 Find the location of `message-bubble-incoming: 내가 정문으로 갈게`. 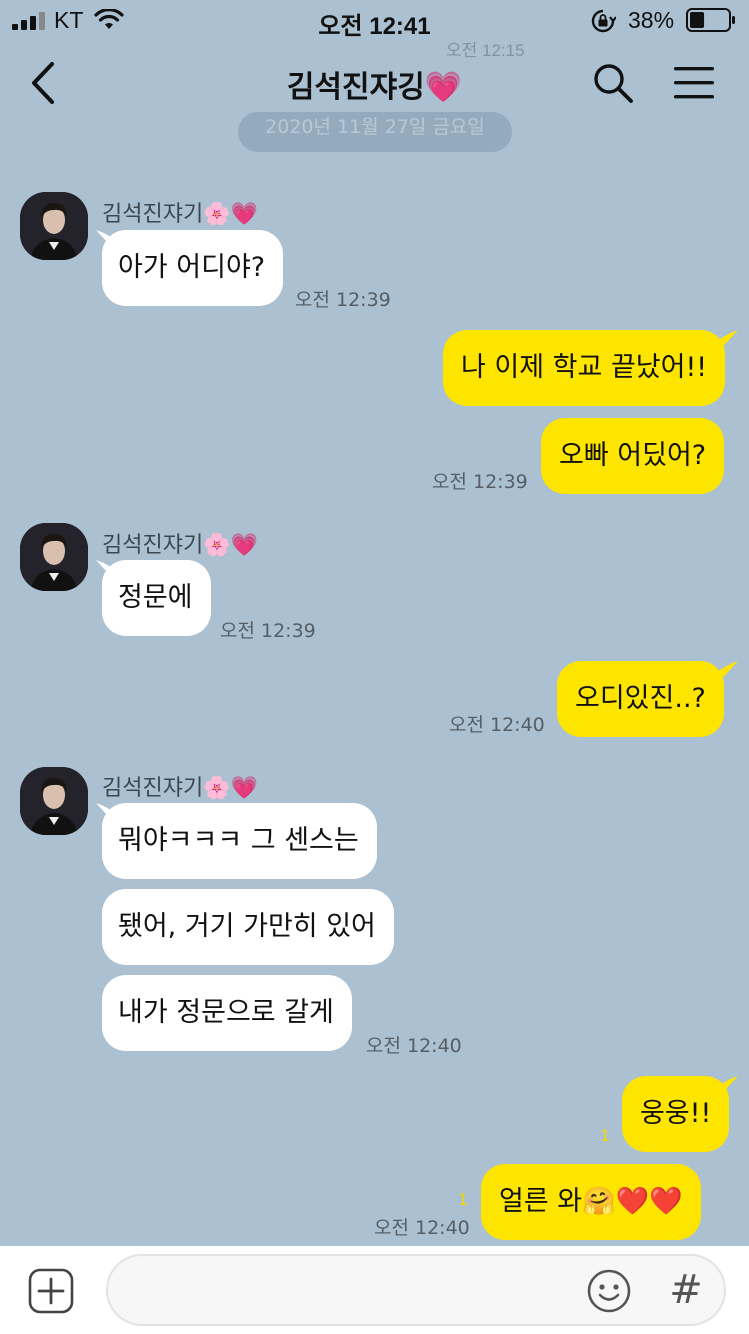

message-bubble-incoming: 내가 정문으로 갈게 is located at coordinates (227, 1013).